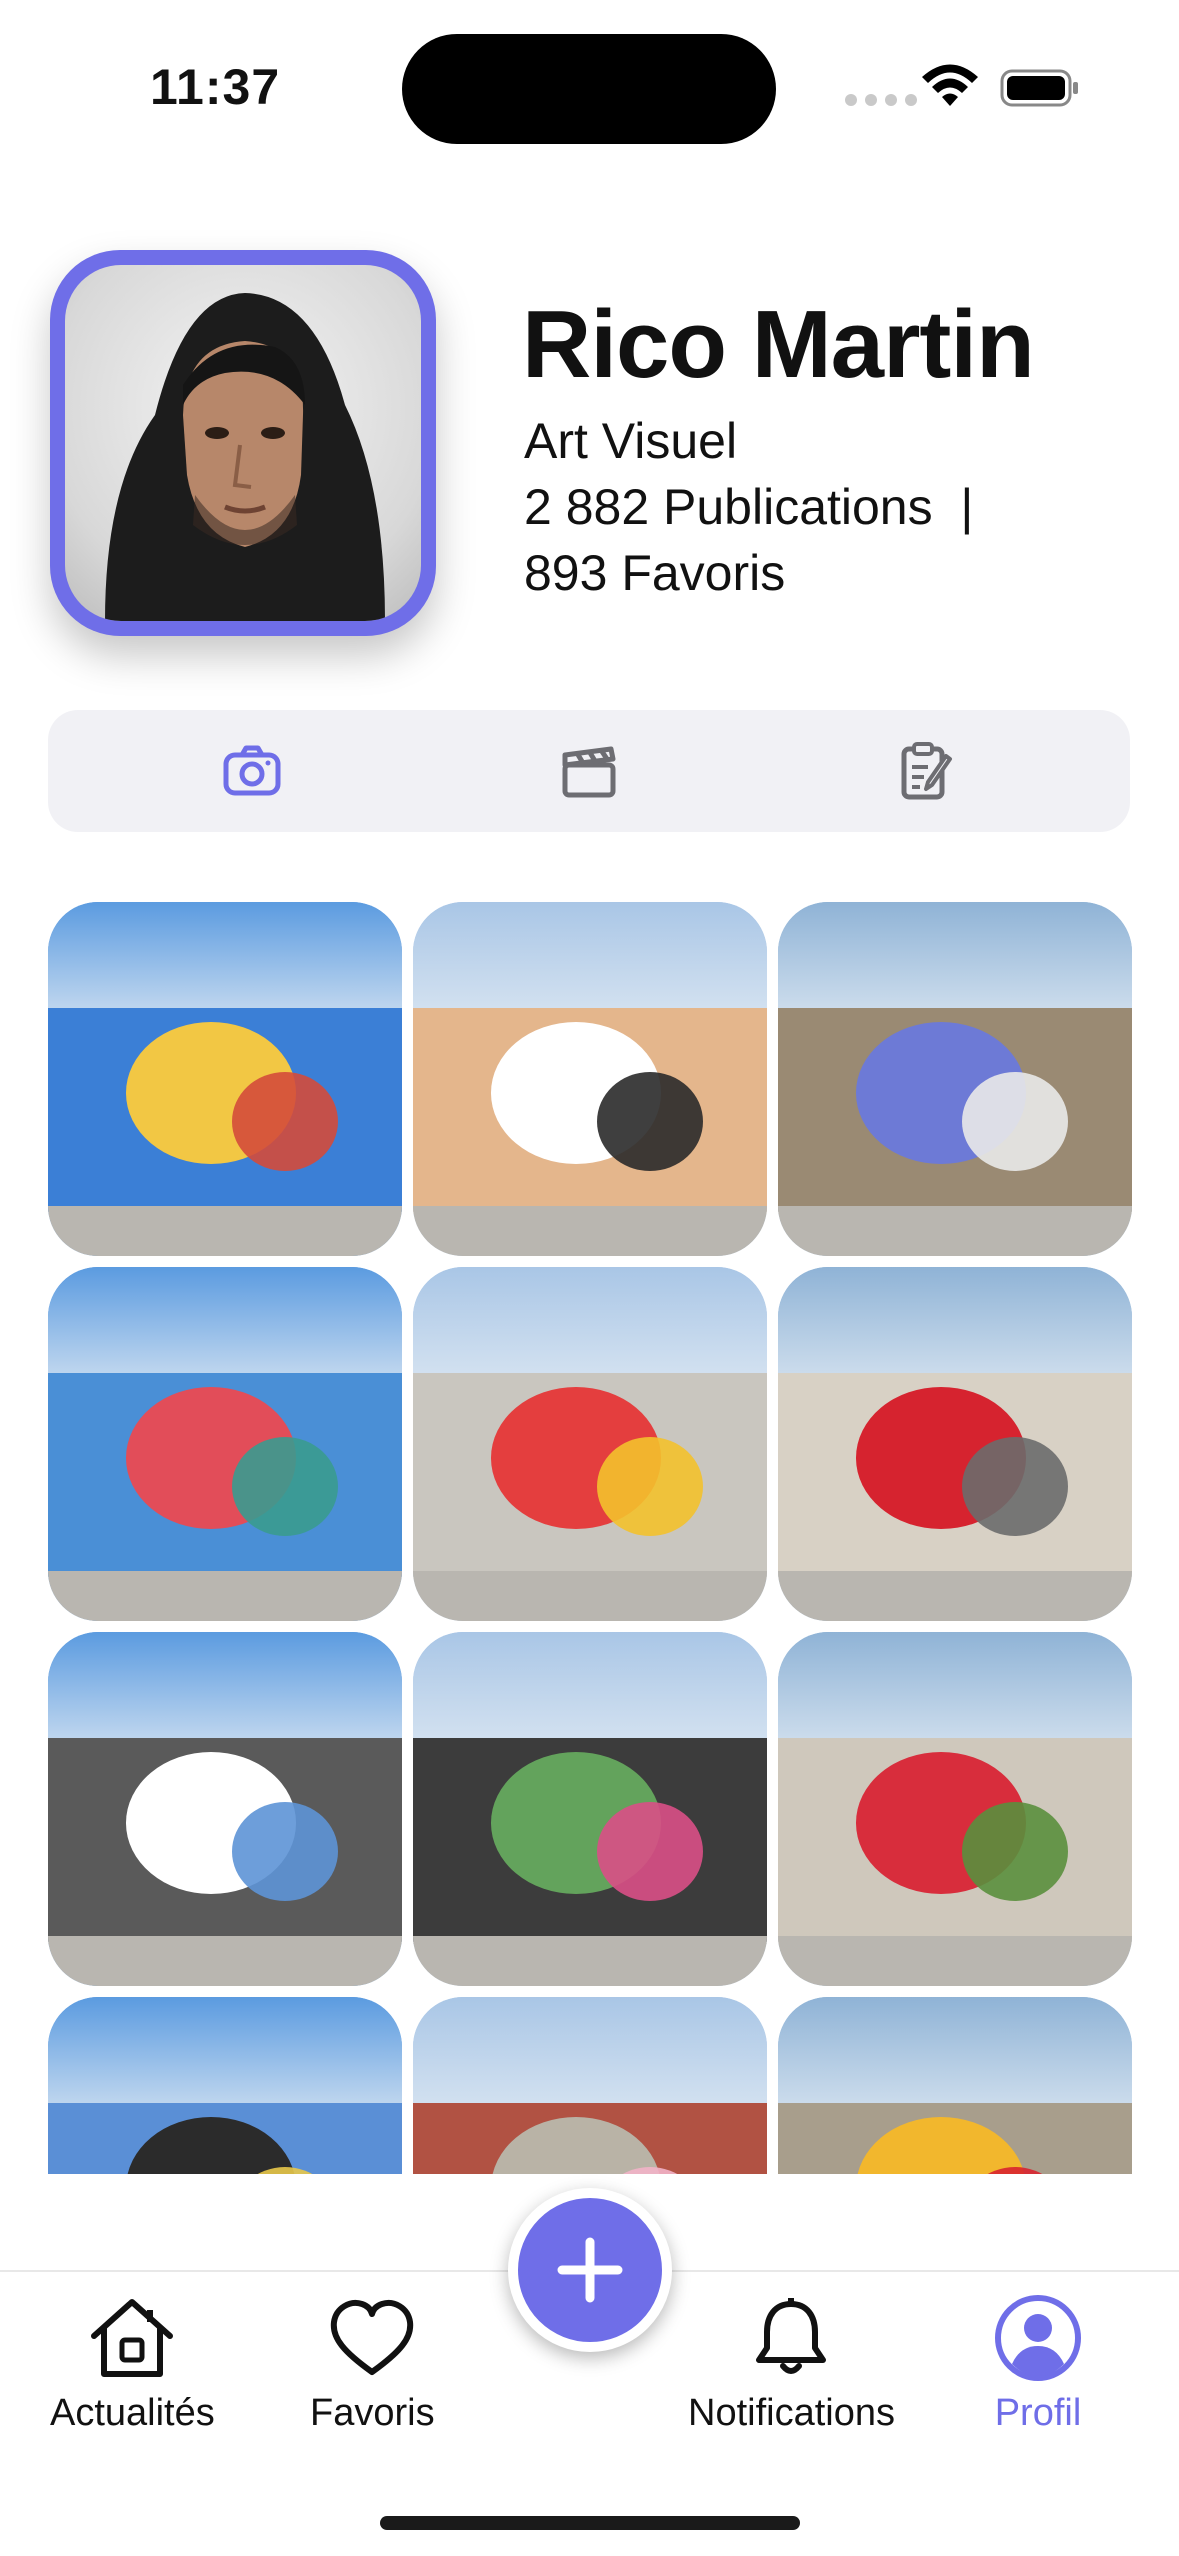 This screenshot has height=2556, width=1179. What do you see at coordinates (215, 87) in the screenshot?
I see `status-time: 11:37` at bounding box center [215, 87].